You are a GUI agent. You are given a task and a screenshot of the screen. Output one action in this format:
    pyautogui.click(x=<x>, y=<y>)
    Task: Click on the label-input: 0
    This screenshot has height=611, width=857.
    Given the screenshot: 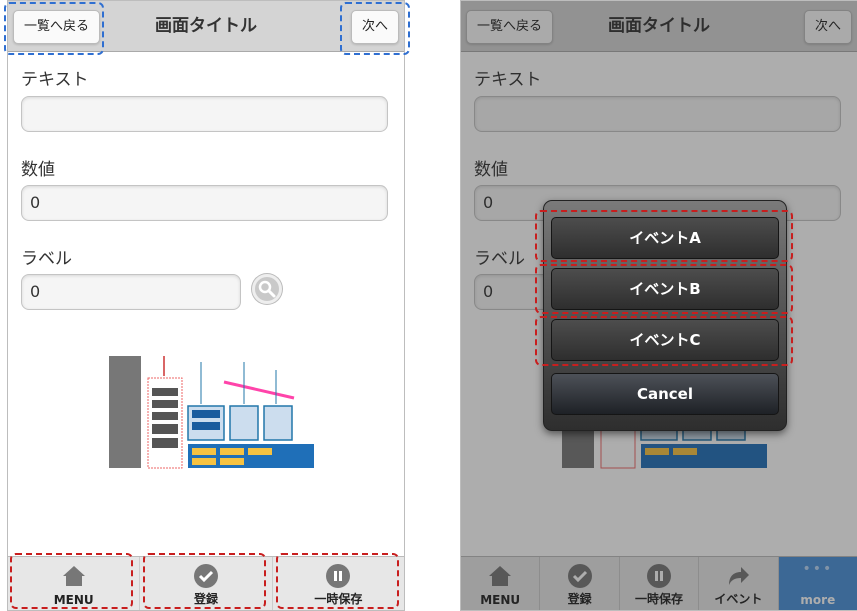 What is the action you would take?
    pyautogui.click(x=131, y=292)
    